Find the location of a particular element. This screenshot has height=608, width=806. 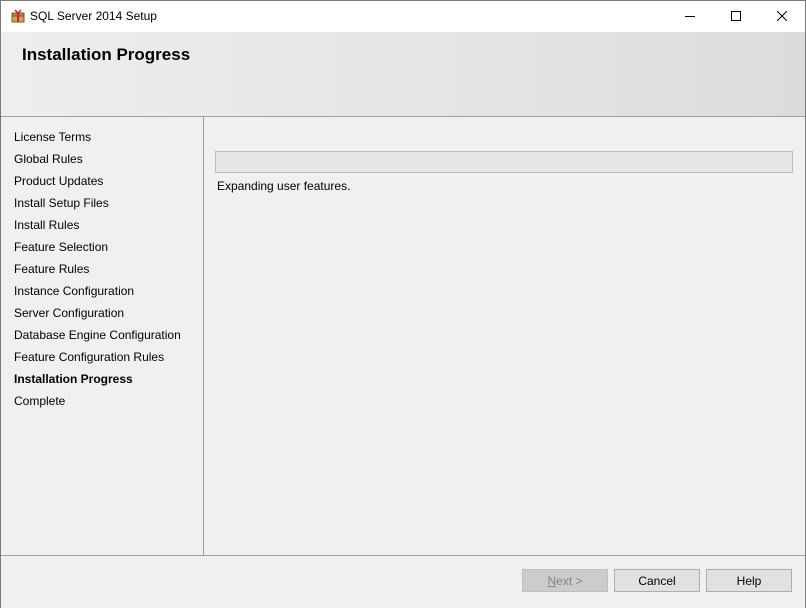

minimize-icon is located at coordinates (690, 17).